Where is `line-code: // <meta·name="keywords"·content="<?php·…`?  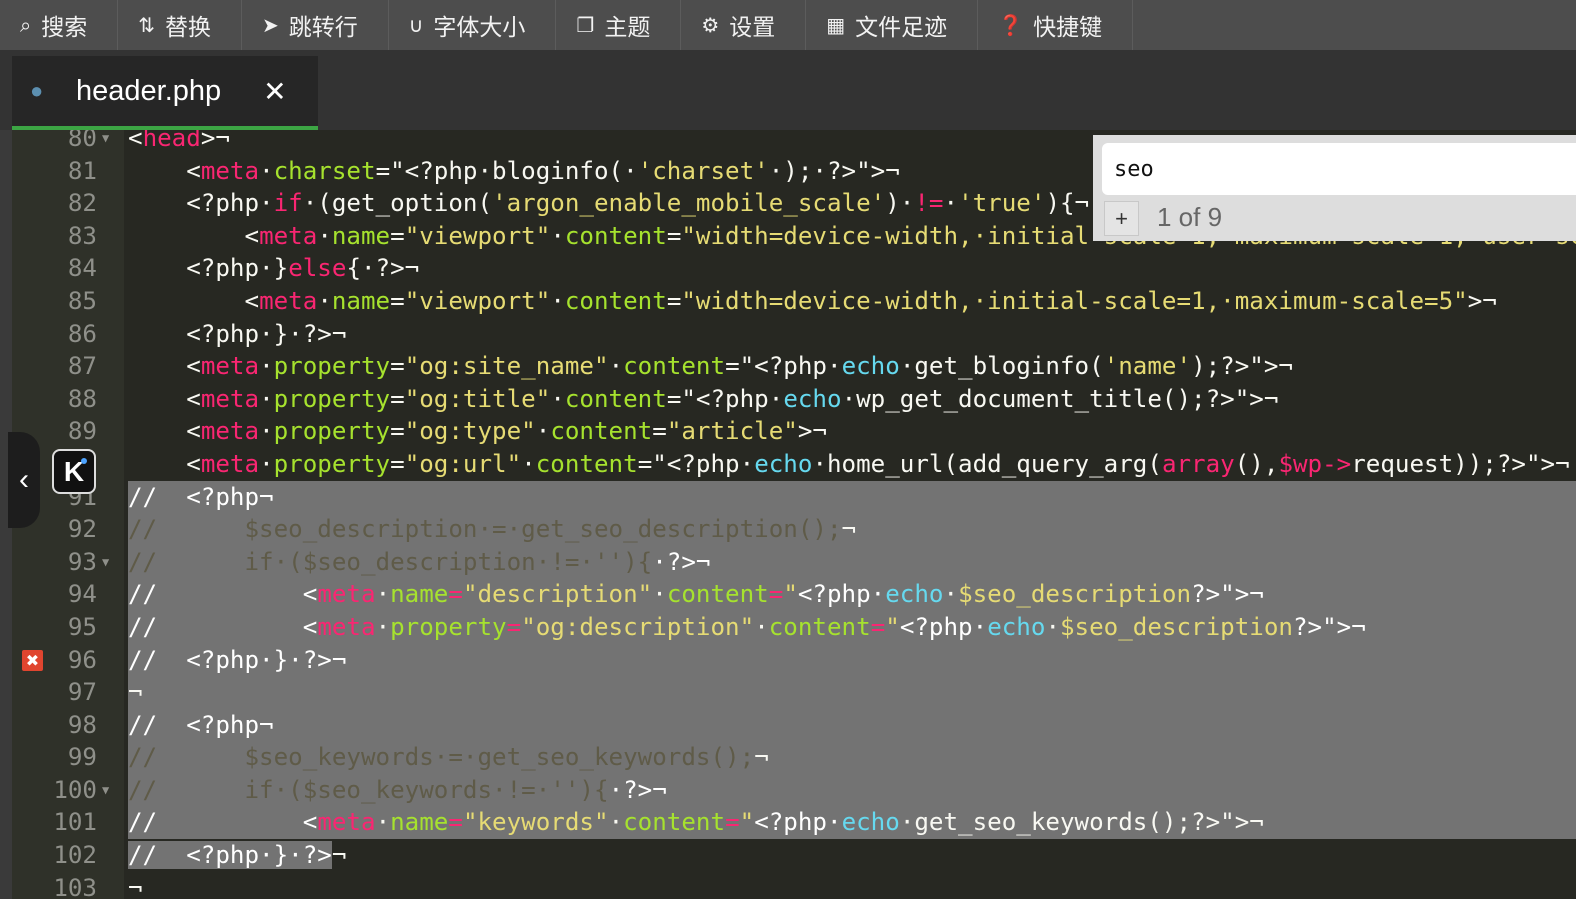
line-code: // <meta·name="keywords"·content="<?php·… is located at coordinates (852, 823).